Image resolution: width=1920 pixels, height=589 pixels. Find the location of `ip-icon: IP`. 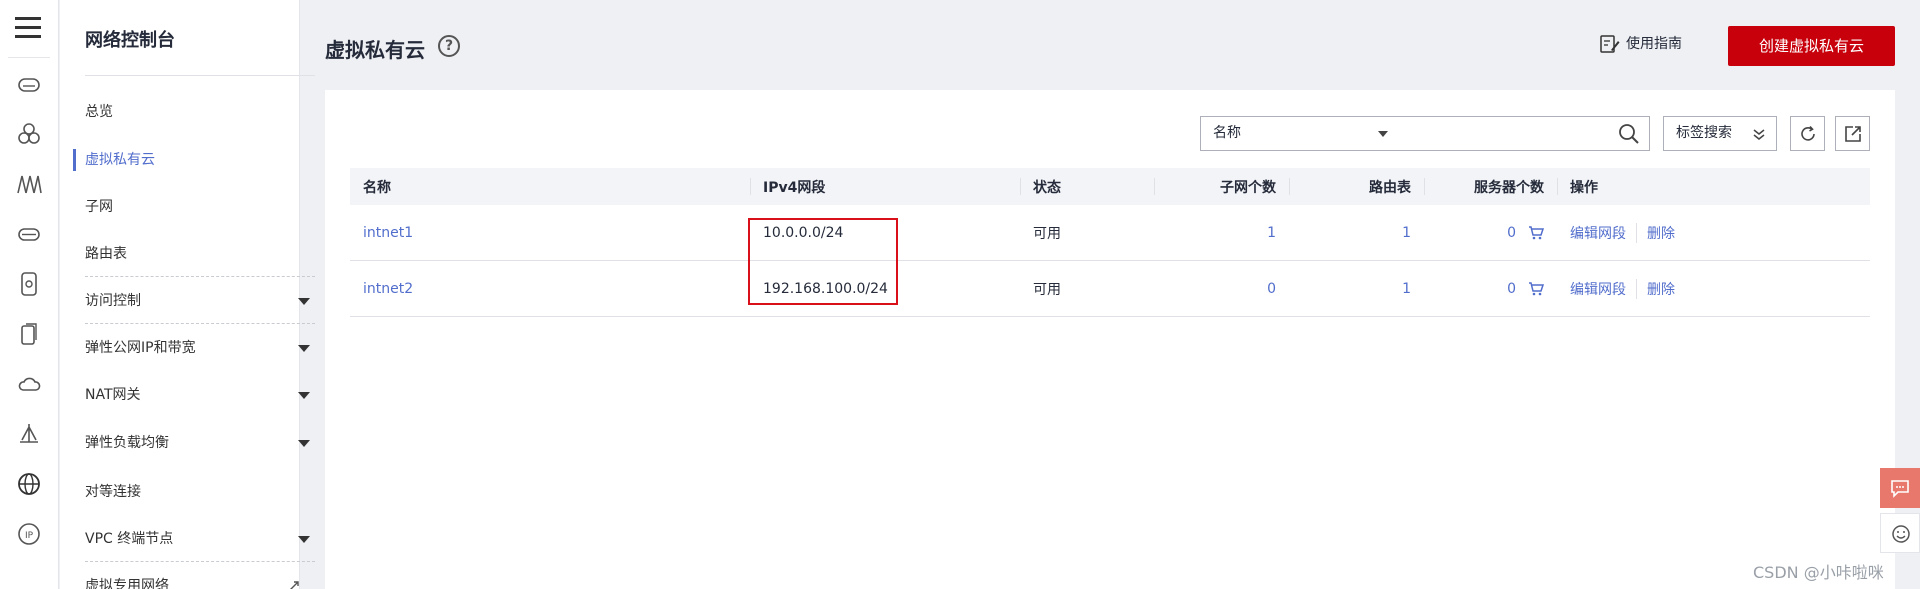

ip-icon: IP is located at coordinates (29, 534).